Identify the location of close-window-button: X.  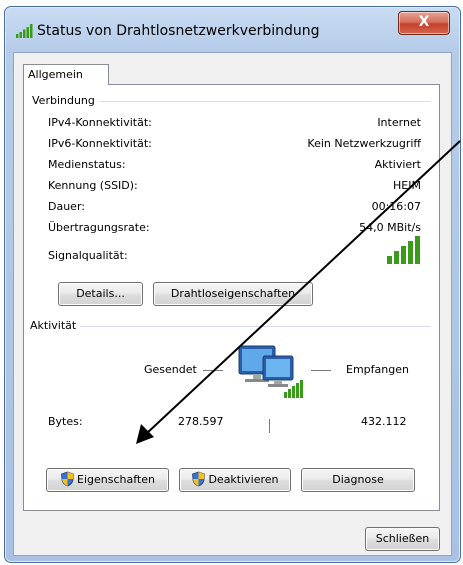
(424, 23).